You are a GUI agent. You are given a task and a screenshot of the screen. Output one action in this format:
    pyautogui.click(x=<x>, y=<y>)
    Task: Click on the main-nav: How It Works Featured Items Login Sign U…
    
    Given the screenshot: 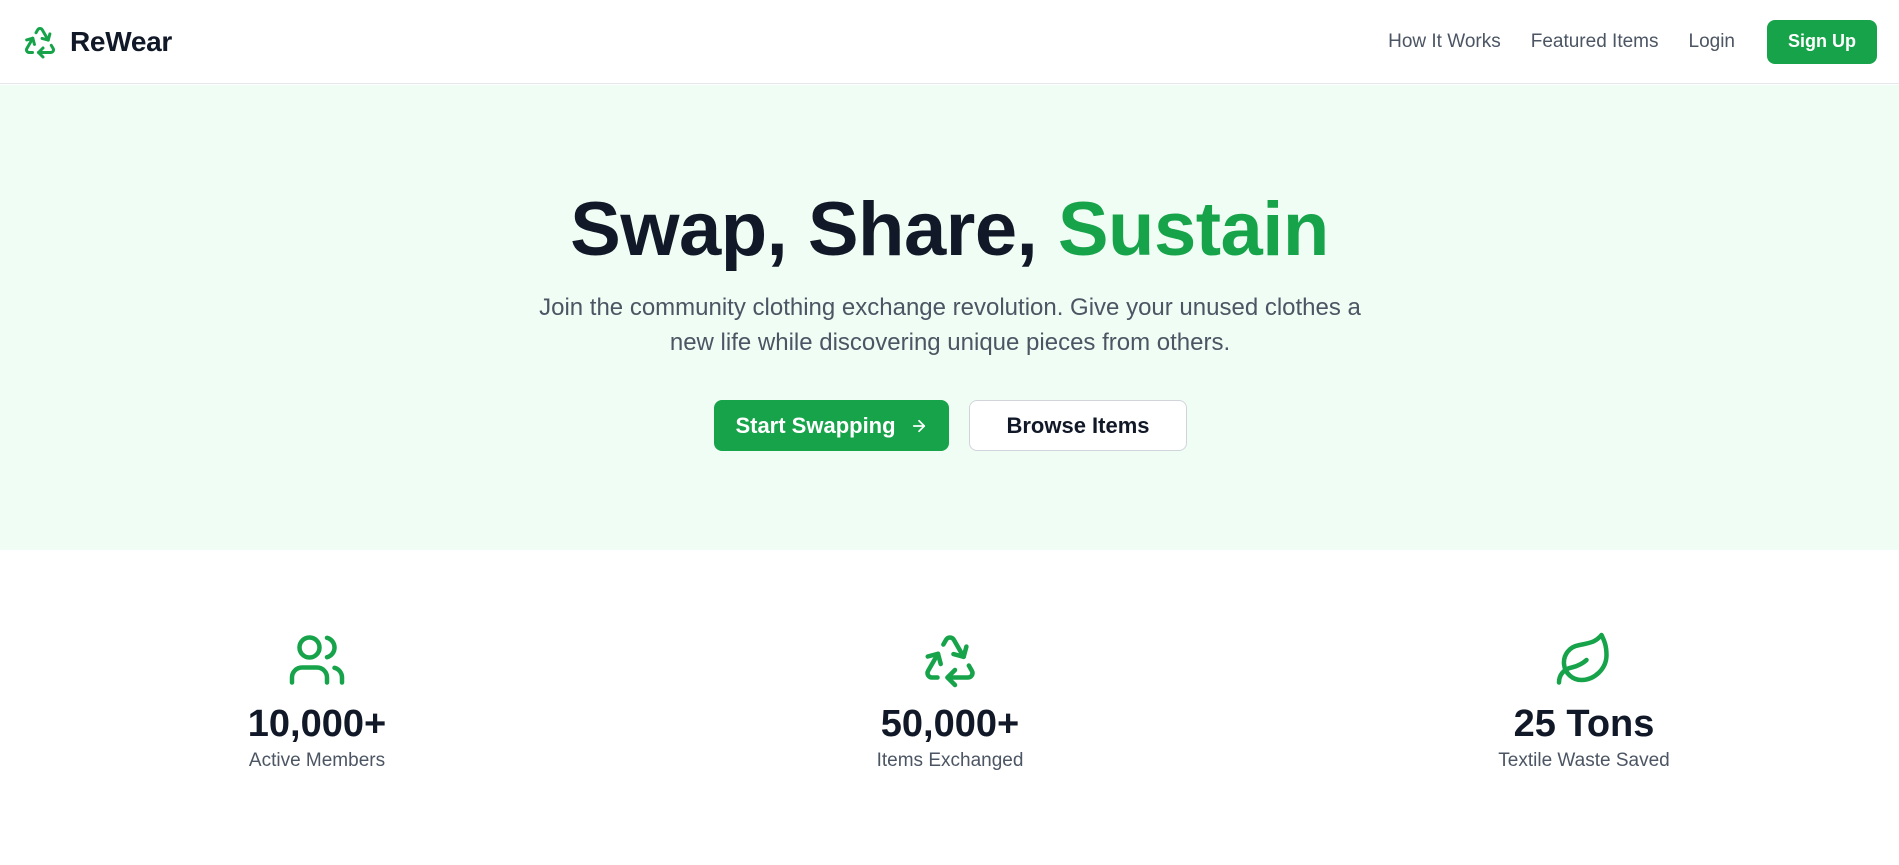 What is the action you would take?
    pyautogui.click(x=1617, y=41)
    